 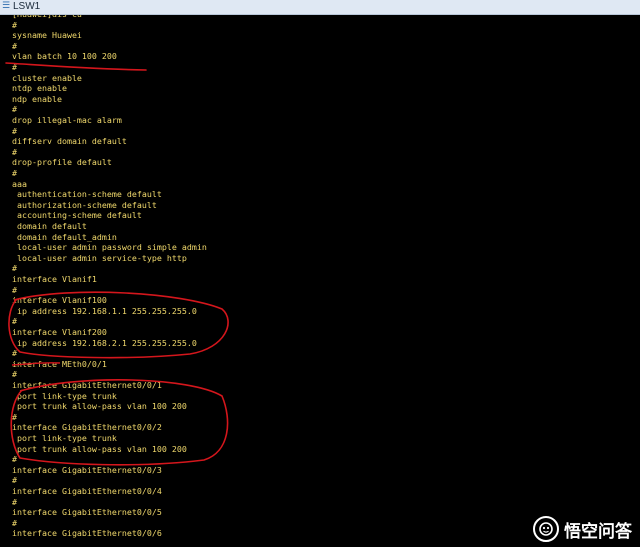 I want to click on terminal-line: sysname Huawei, so click(x=47, y=35).